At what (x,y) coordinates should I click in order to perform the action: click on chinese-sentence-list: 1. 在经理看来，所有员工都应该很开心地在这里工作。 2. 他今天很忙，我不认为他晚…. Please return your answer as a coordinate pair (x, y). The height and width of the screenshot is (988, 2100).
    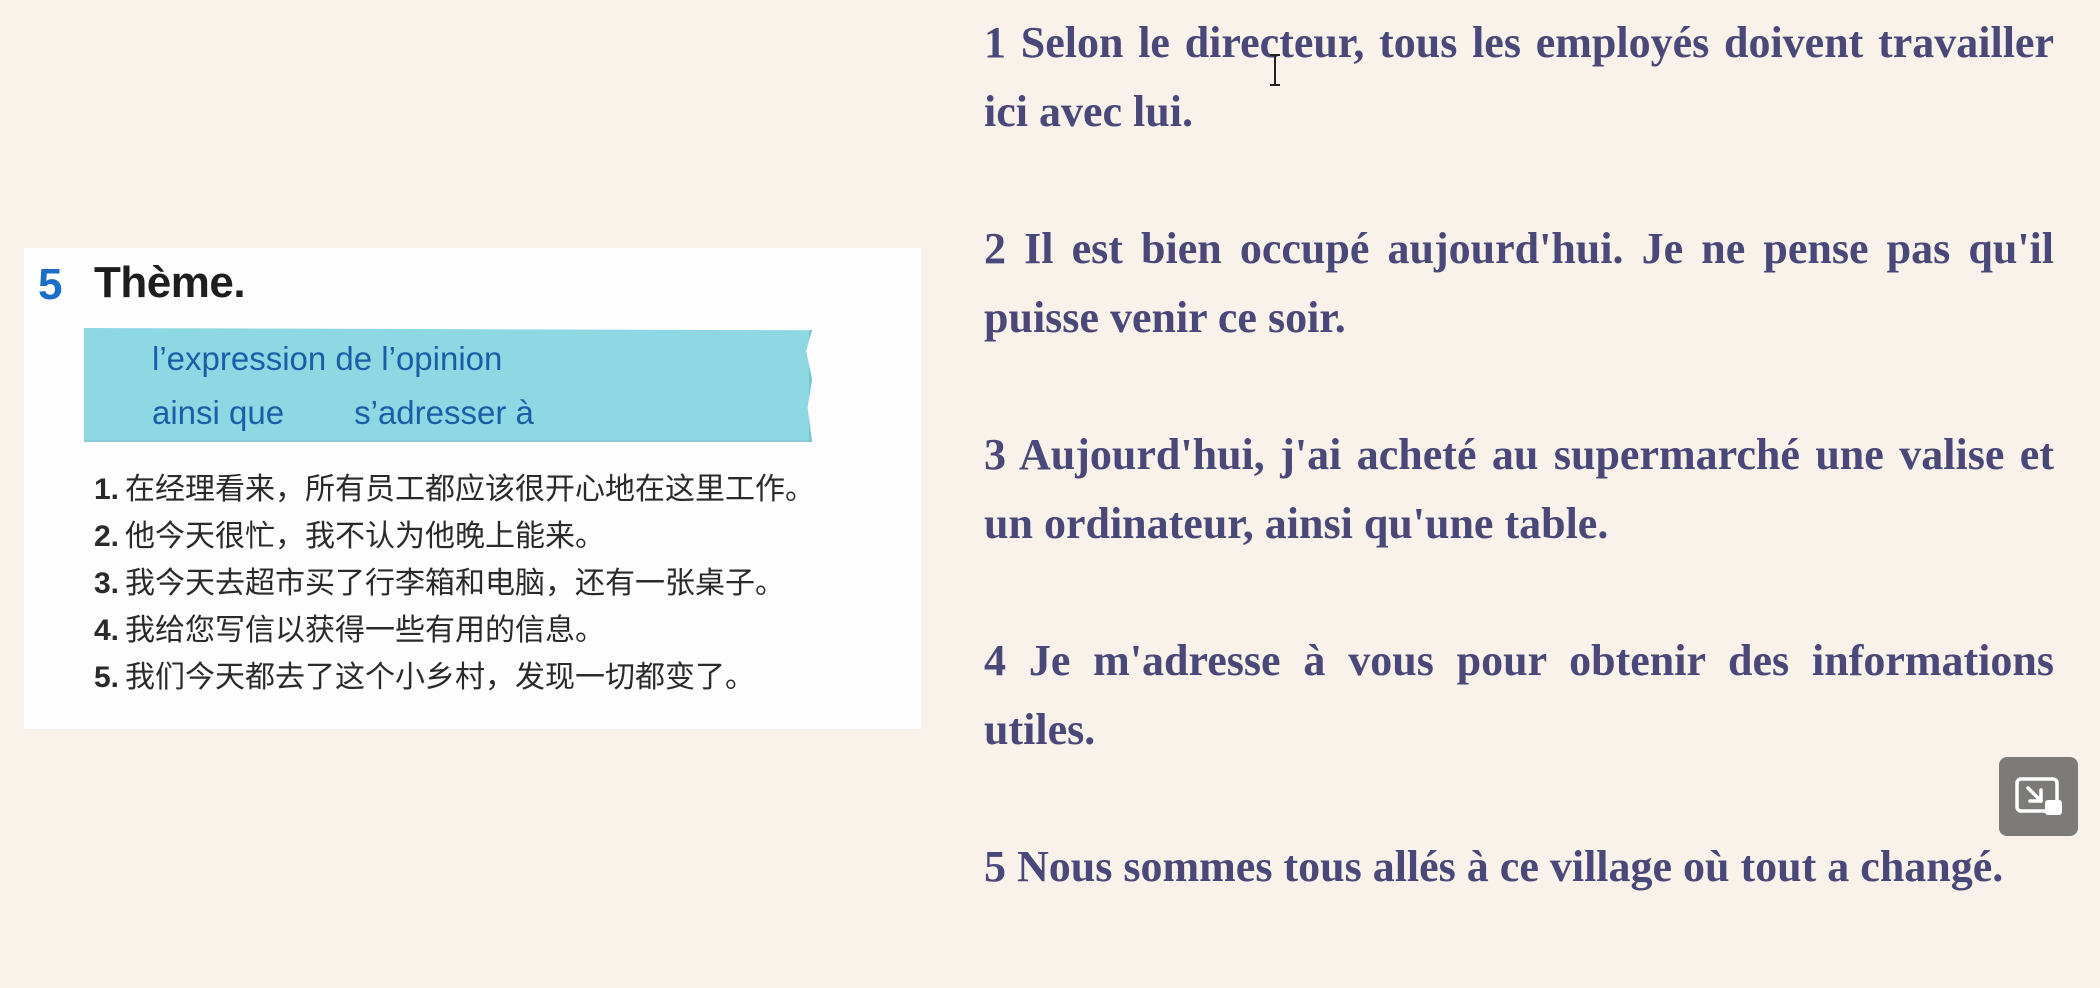
    Looking at the image, I should click on (454, 583).